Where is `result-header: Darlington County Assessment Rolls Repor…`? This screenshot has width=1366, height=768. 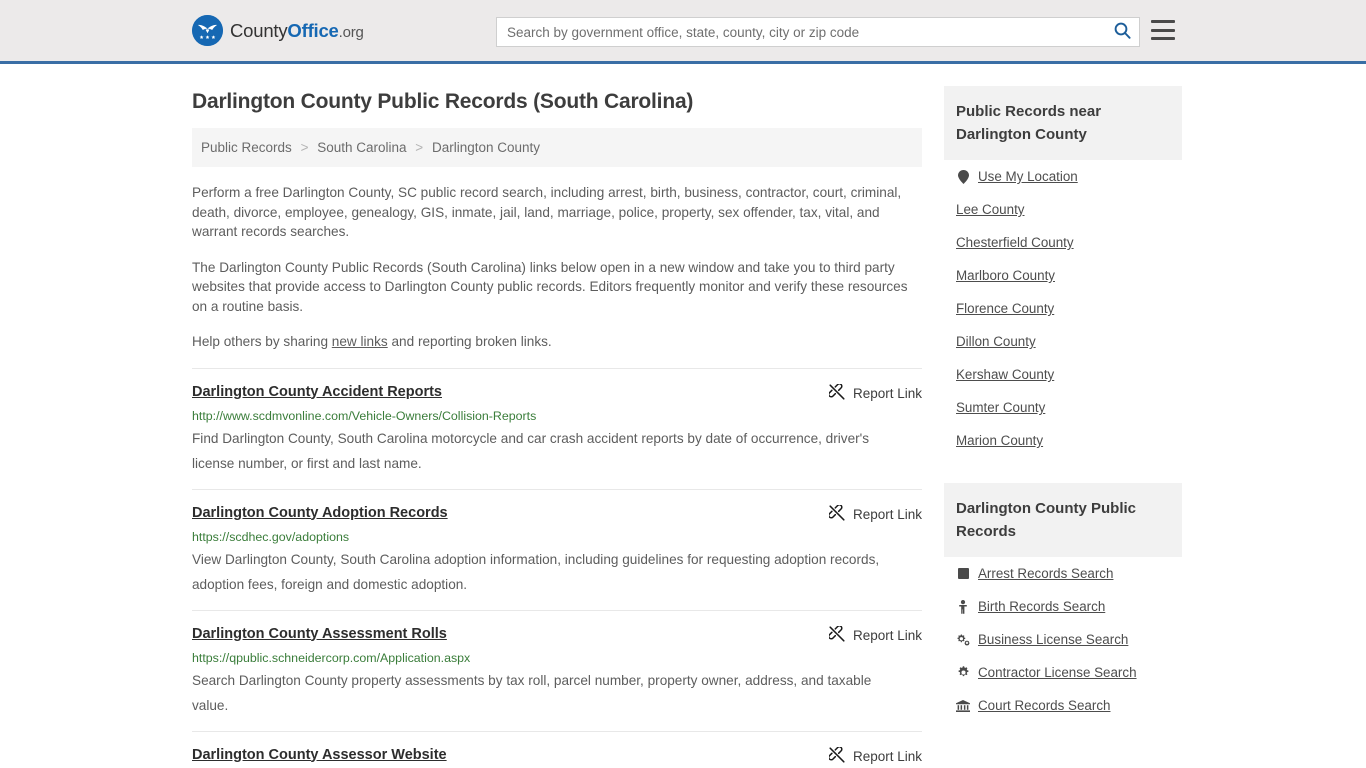 result-header: Darlington County Assessment Rolls Repor… is located at coordinates (557, 634).